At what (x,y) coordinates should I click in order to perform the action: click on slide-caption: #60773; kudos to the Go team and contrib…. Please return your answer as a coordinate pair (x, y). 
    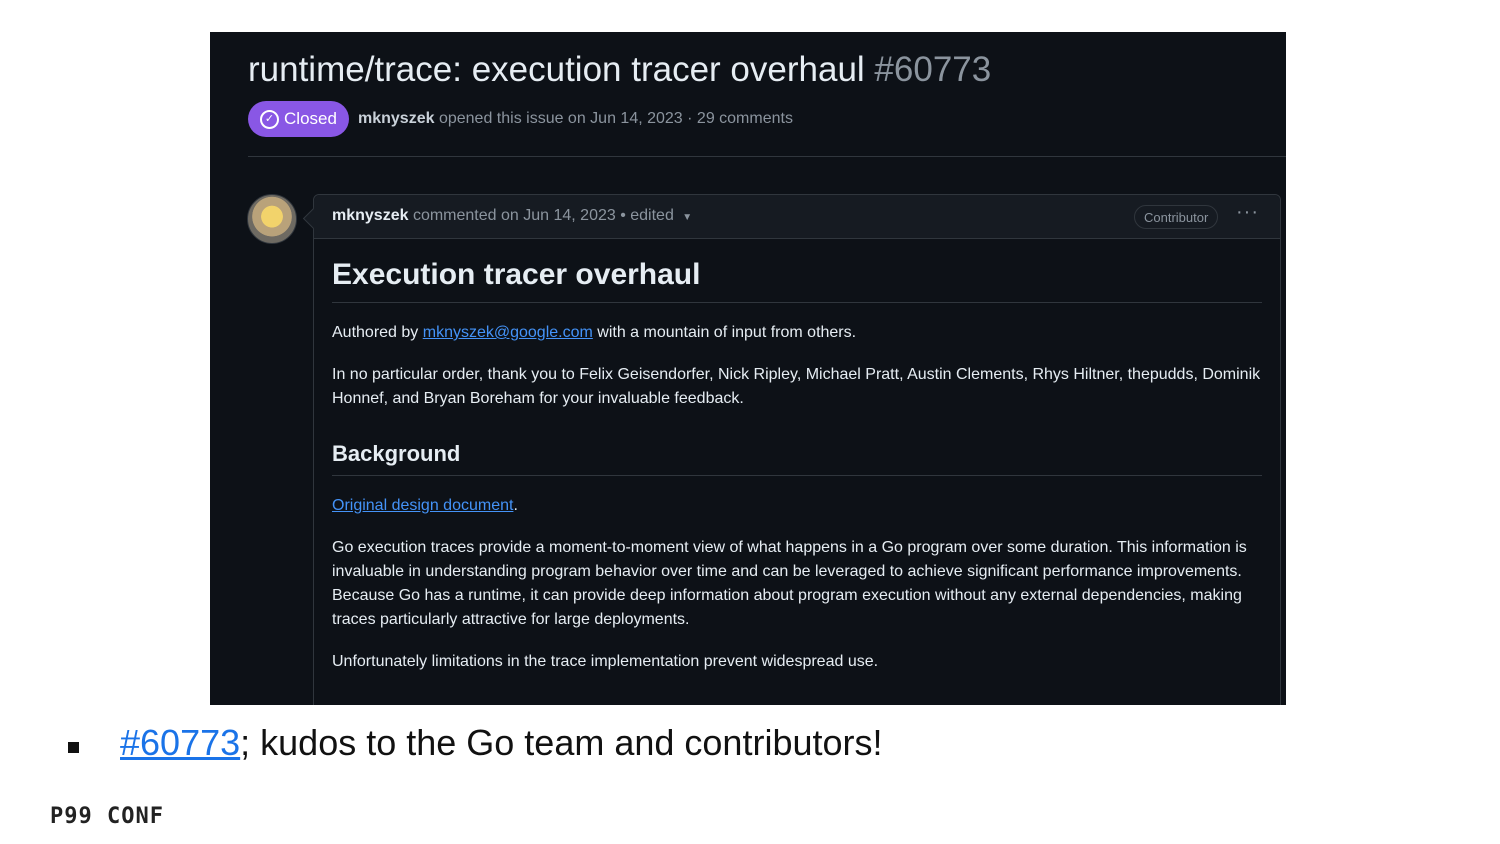
    Looking at the image, I should click on (501, 743).